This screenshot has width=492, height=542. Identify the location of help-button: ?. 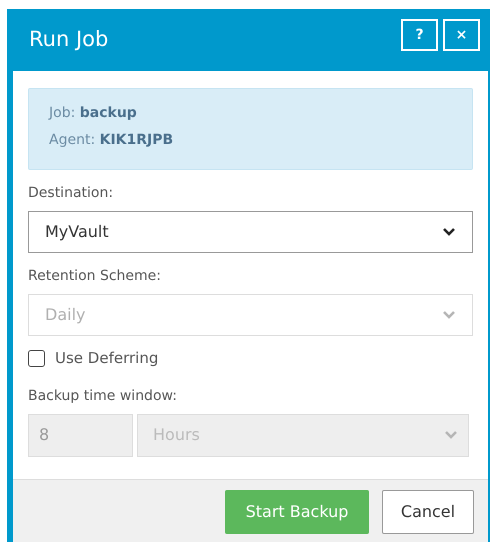
(419, 35).